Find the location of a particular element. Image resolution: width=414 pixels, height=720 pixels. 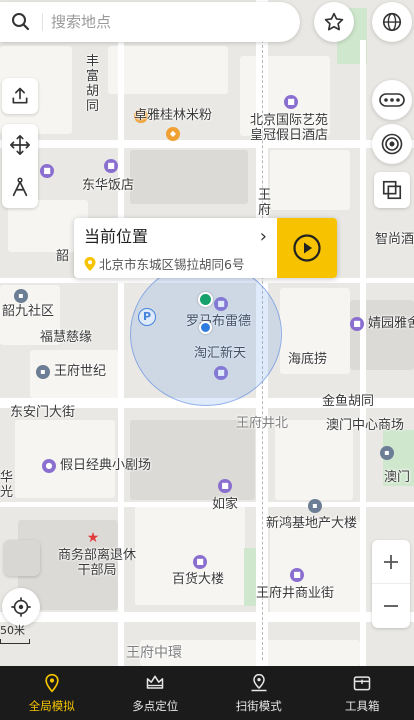

plus-icon is located at coordinates (391, 561).